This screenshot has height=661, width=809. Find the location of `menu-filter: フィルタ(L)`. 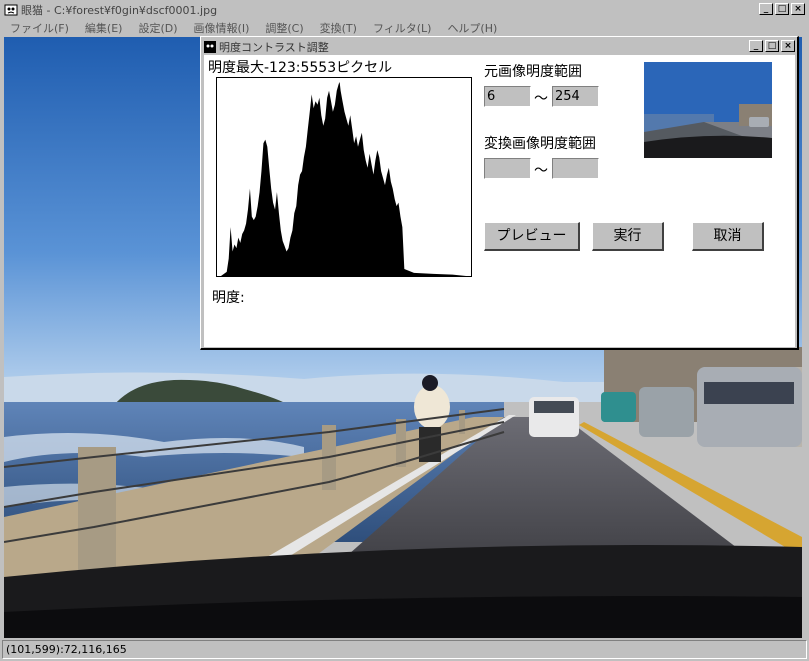

menu-filter: フィルタ(L) is located at coordinates (402, 28).